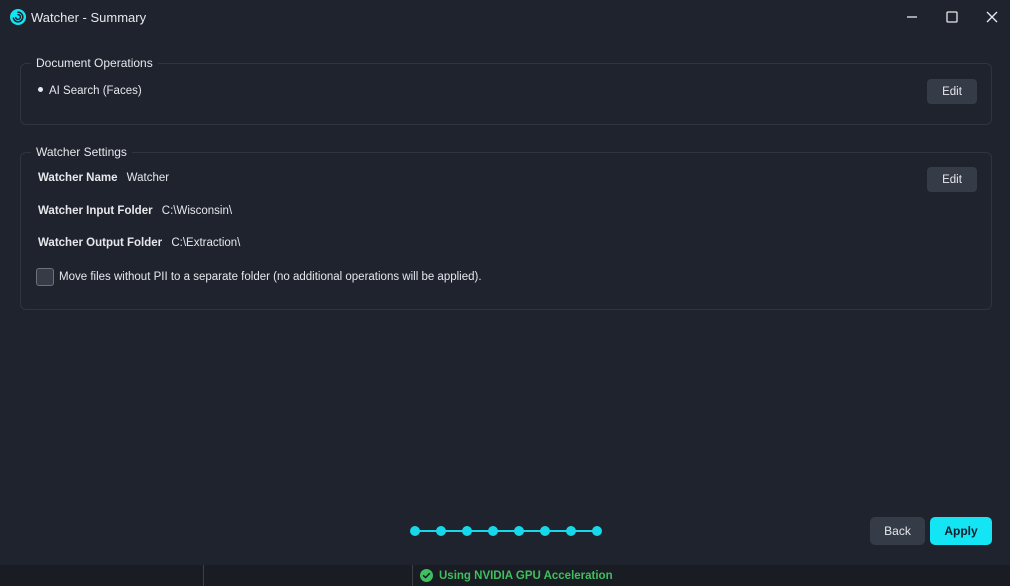  I want to click on back-button: Back, so click(897, 531).